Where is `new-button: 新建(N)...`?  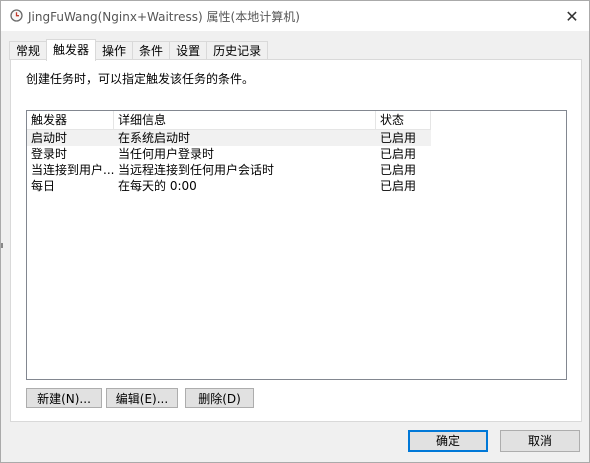
new-button: 新建(N)... is located at coordinates (64, 398).